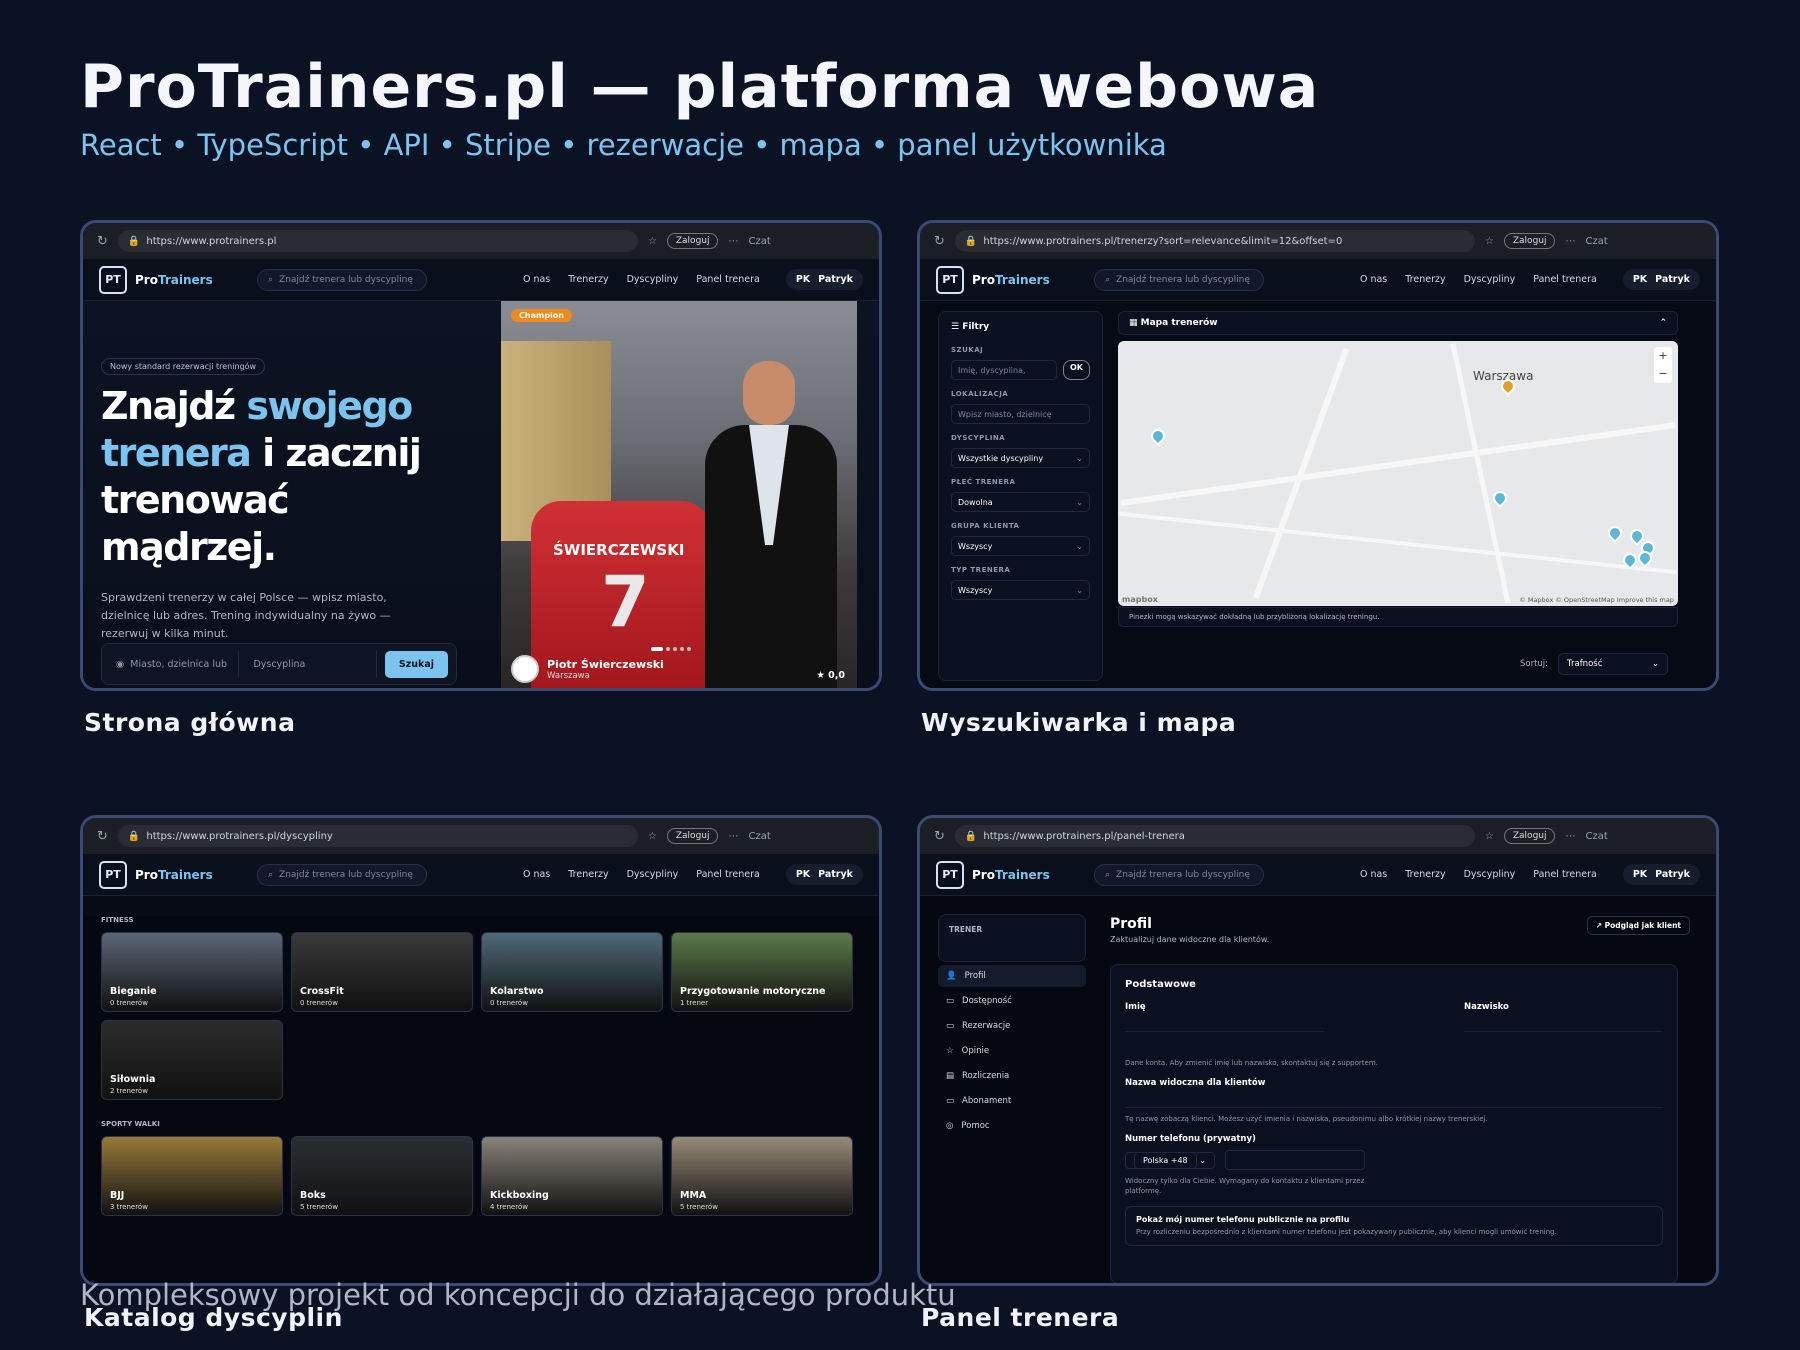 This screenshot has width=1800, height=1350. I want to click on sex-select: Dowolna ⌄, so click(1020, 502).